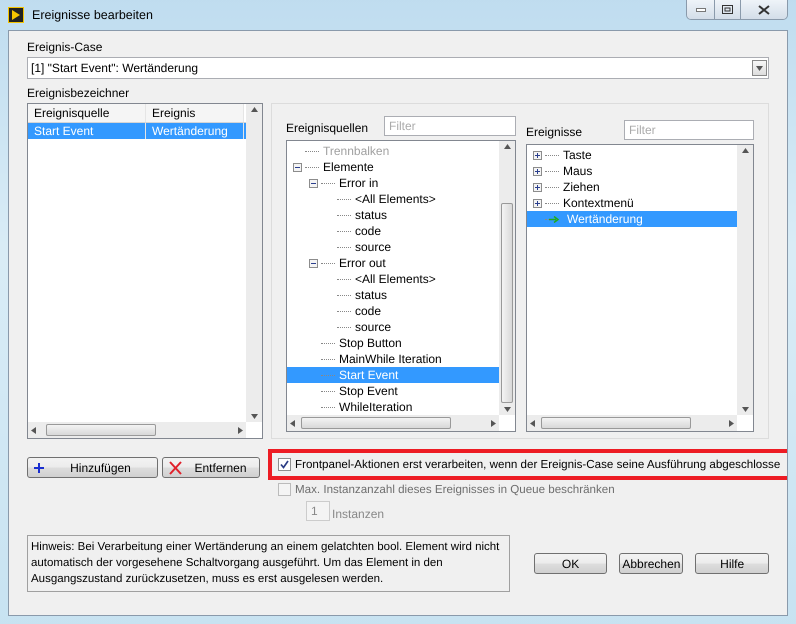 The image size is (796, 624). Describe the element at coordinates (398, 68) in the screenshot. I see `event-case-dropdown: [1] "Start Event": Wertänderung` at that location.